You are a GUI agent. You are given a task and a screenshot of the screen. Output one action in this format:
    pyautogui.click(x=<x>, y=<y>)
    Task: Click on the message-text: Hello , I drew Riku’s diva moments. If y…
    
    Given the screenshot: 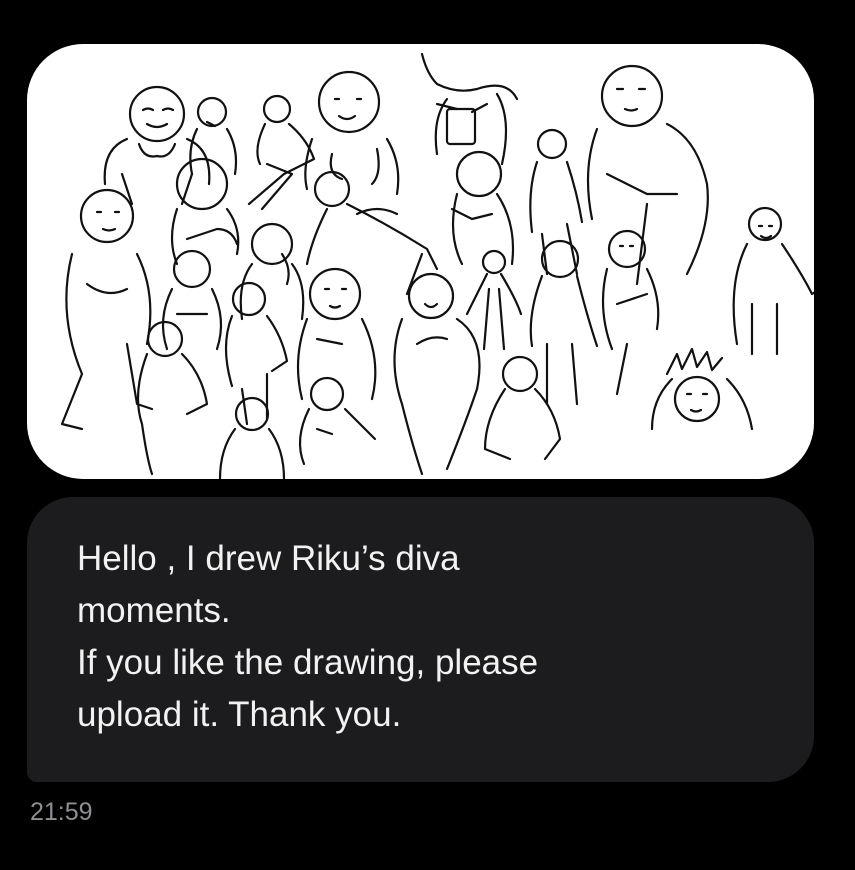 What is the action you would take?
    pyautogui.click(x=308, y=636)
    